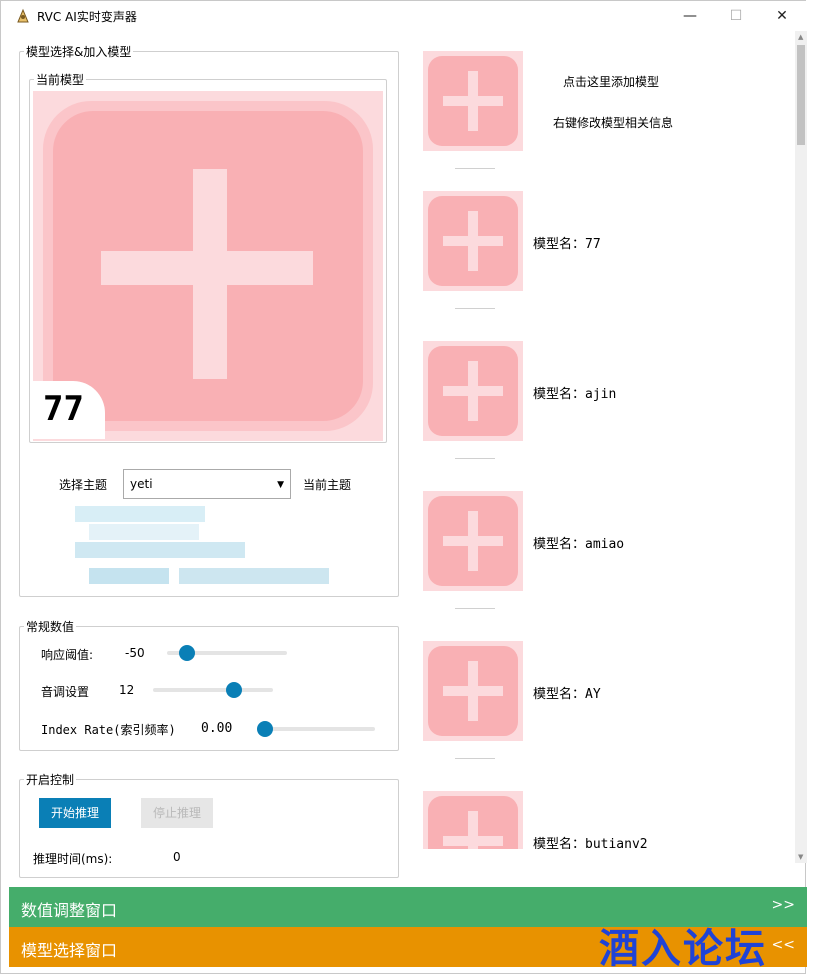  Describe the element at coordinates (316, 729) in the screenshot. I see `index-rate-slider` at that location.